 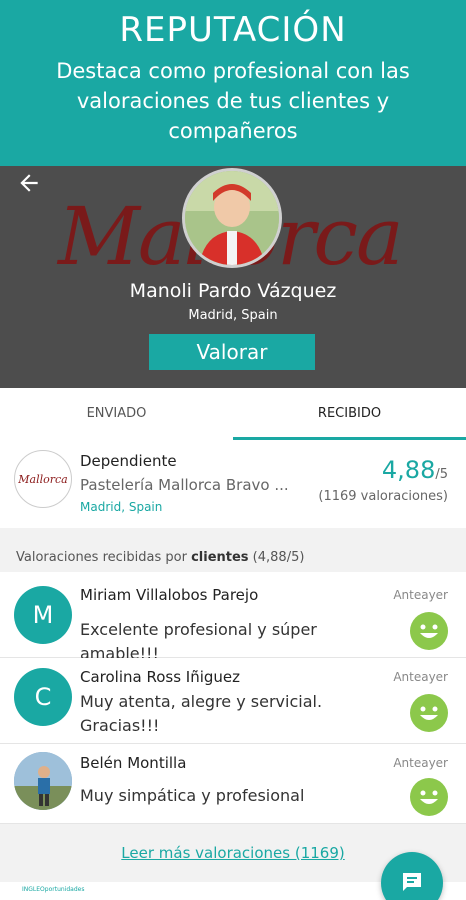 What do you see at coordinates (160, 677) in the screenshot?
I see `reviewer-name: Carolina Ross Iñiguez` at bounding box center [160, 677].